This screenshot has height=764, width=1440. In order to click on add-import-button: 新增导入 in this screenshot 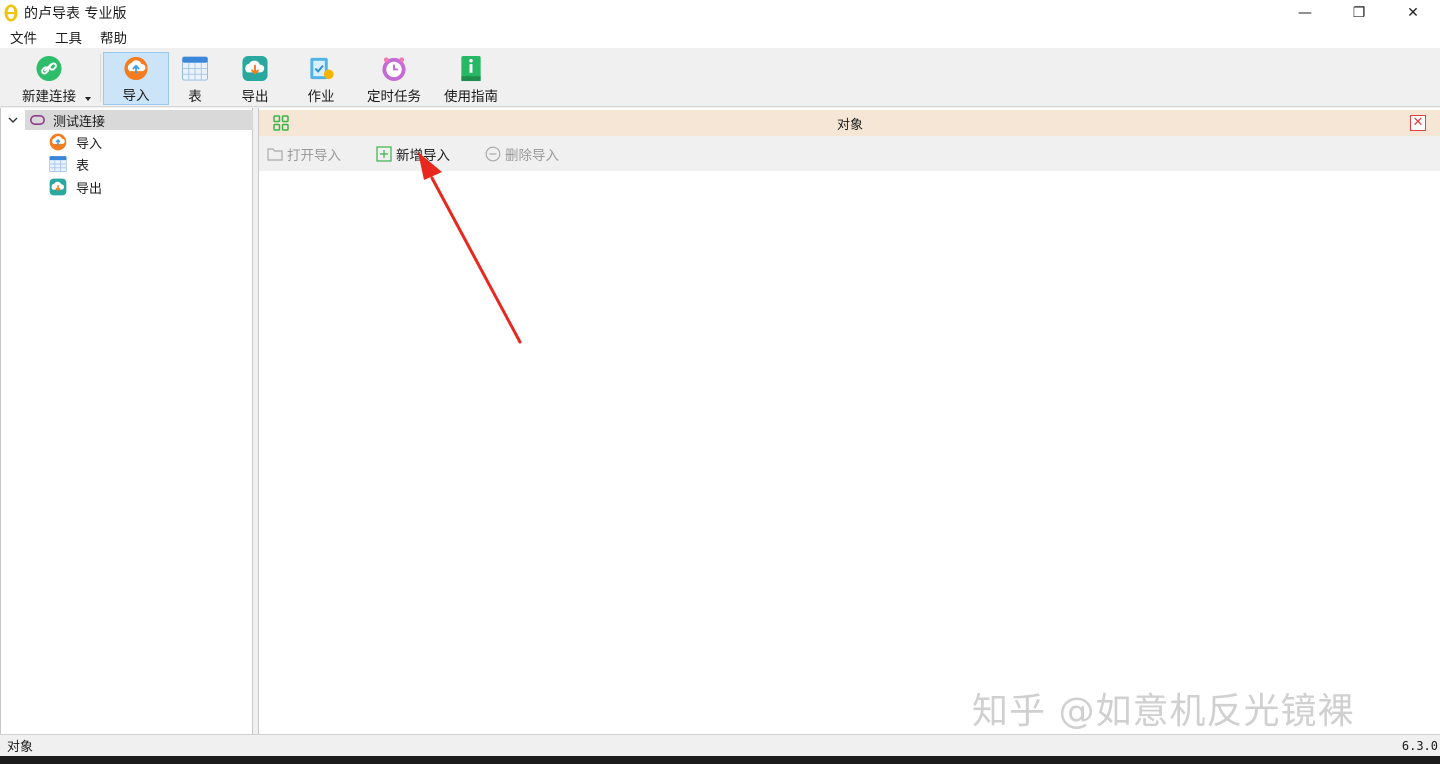, I will do `click(413, 154)`.